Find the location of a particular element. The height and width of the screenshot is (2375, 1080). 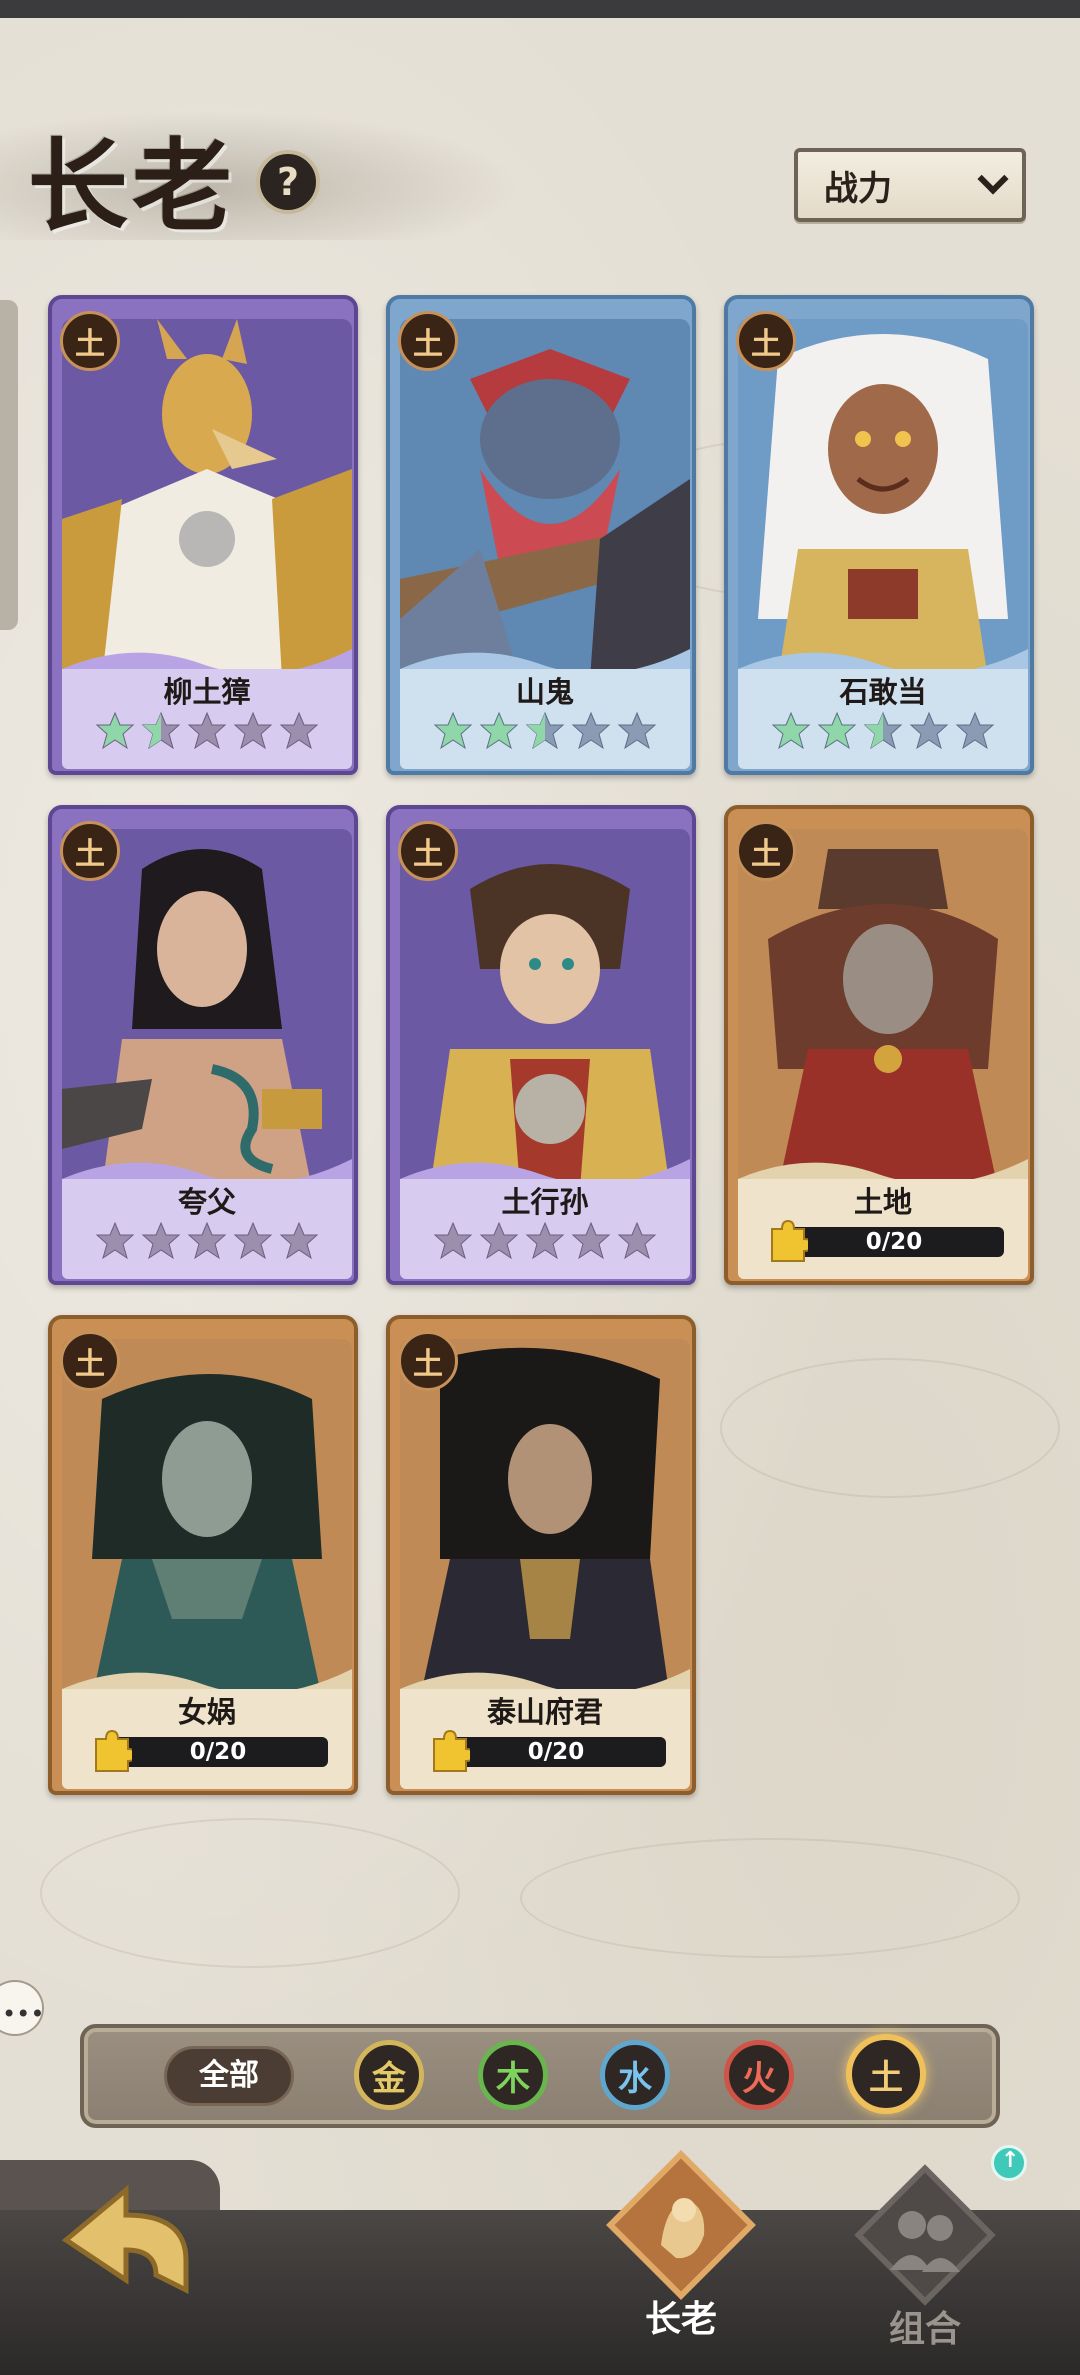

filter-fire-button: 火 is located at coordinates (759, 2075).